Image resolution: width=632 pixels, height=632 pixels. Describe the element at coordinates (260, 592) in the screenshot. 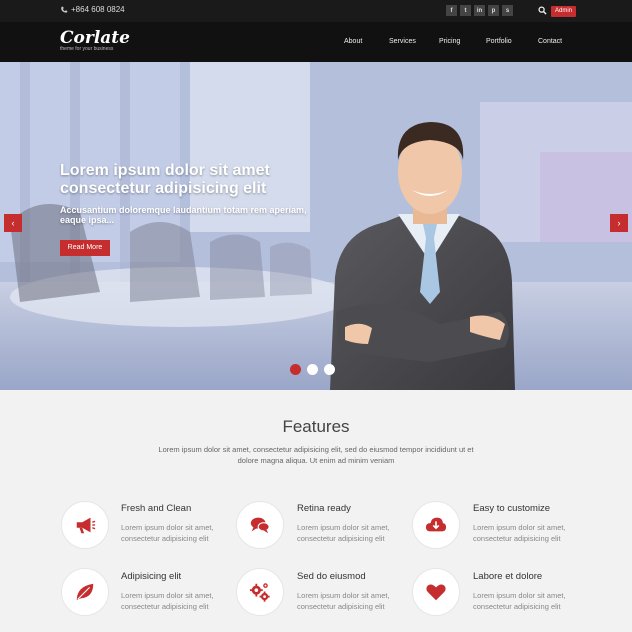

I see `gears-icon` at that location.